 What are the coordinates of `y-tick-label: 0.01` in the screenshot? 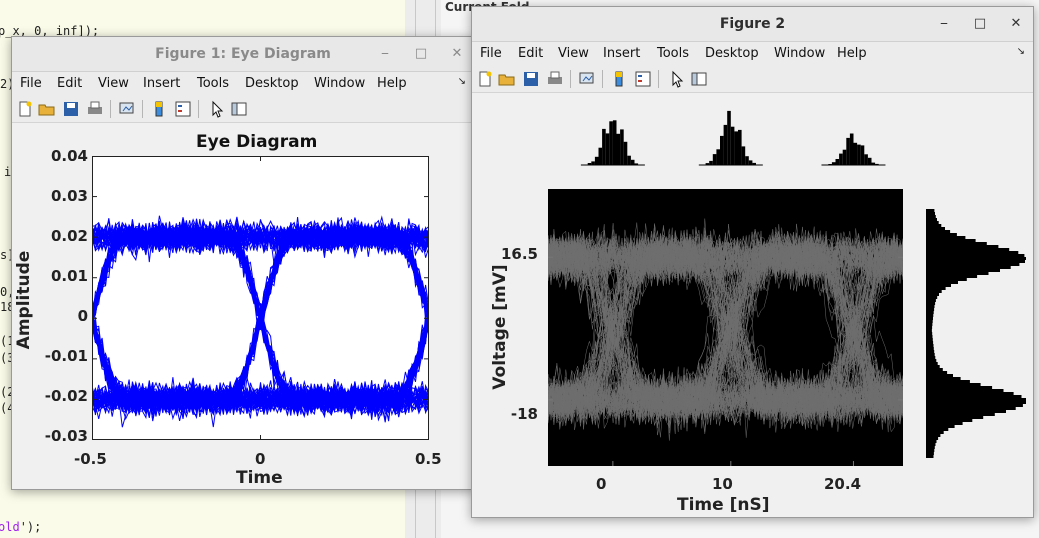 It's located at (69, 276).